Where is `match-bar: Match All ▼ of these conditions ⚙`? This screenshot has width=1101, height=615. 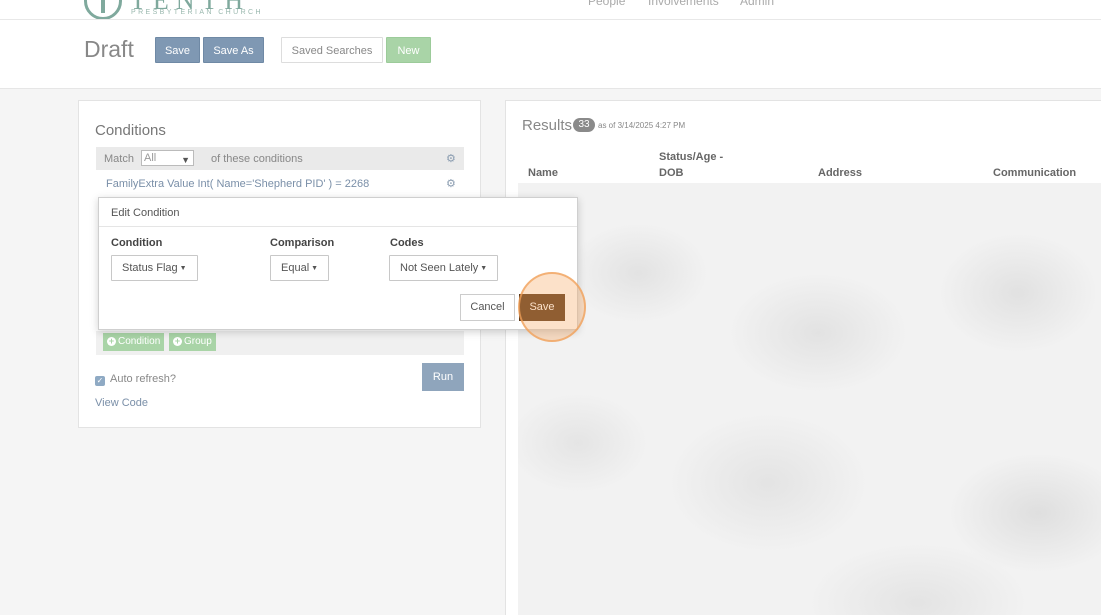
match-bar: Match All ▼ of these conditions ⚙ is located at coordinates (280, 158).